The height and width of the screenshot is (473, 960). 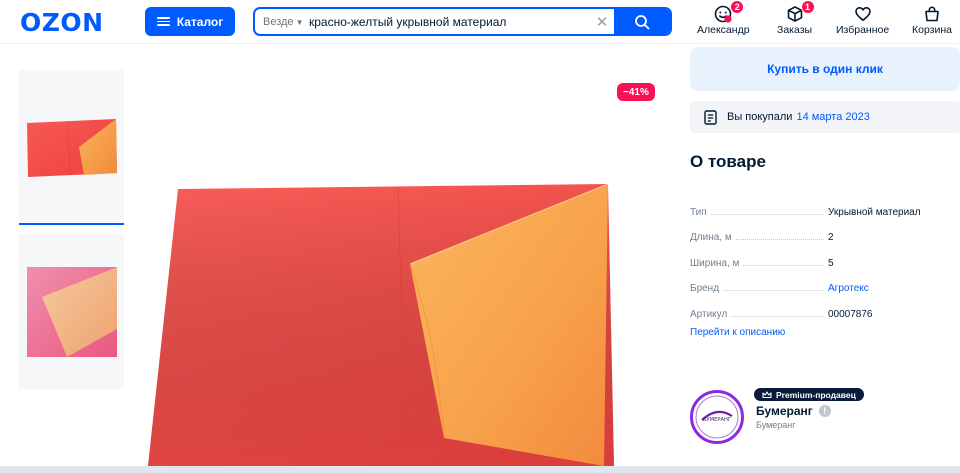 I want to click on spec-value: Укрывной материал, so click(x=874, y=212).